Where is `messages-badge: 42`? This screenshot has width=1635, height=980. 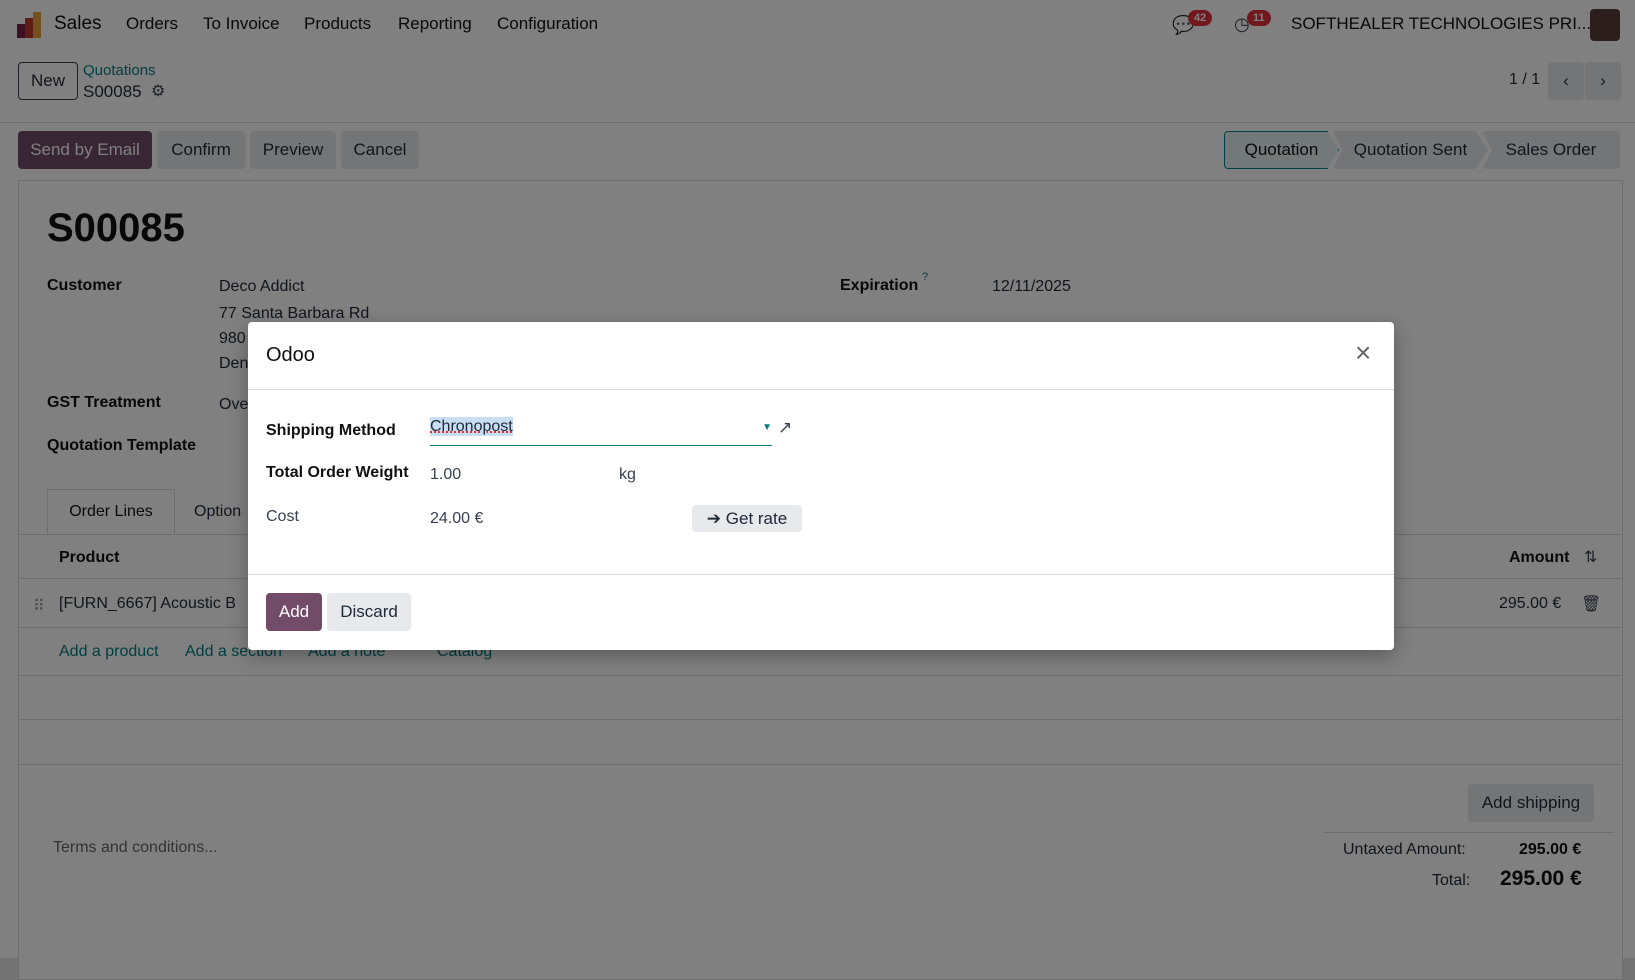
messages-badge: 42 is located at coordinates (1200, 18).